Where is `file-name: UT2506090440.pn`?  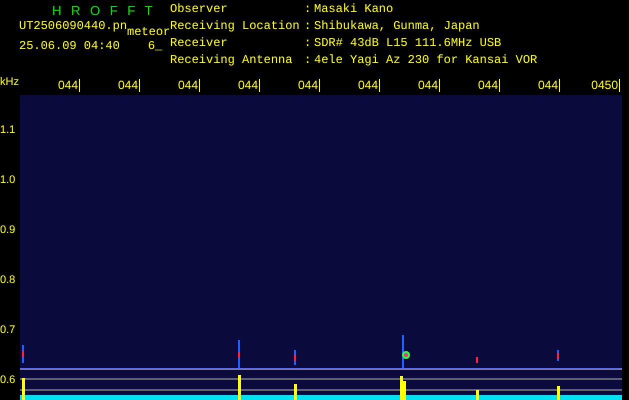 file-name: UT2506090440.pn is located at coordinates (73, 26).